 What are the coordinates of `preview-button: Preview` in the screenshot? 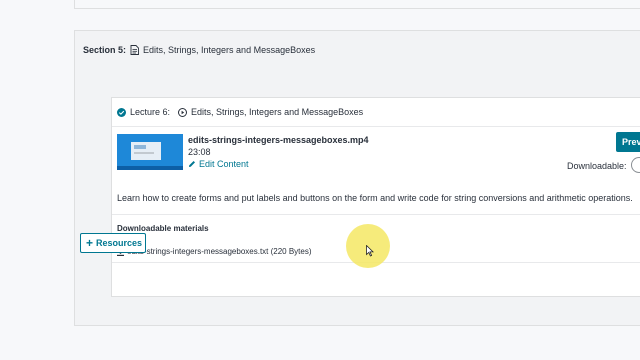 It's located at (628, 142).